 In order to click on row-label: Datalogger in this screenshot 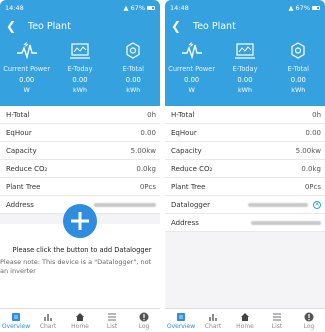, I will do `click(191, 204)`.